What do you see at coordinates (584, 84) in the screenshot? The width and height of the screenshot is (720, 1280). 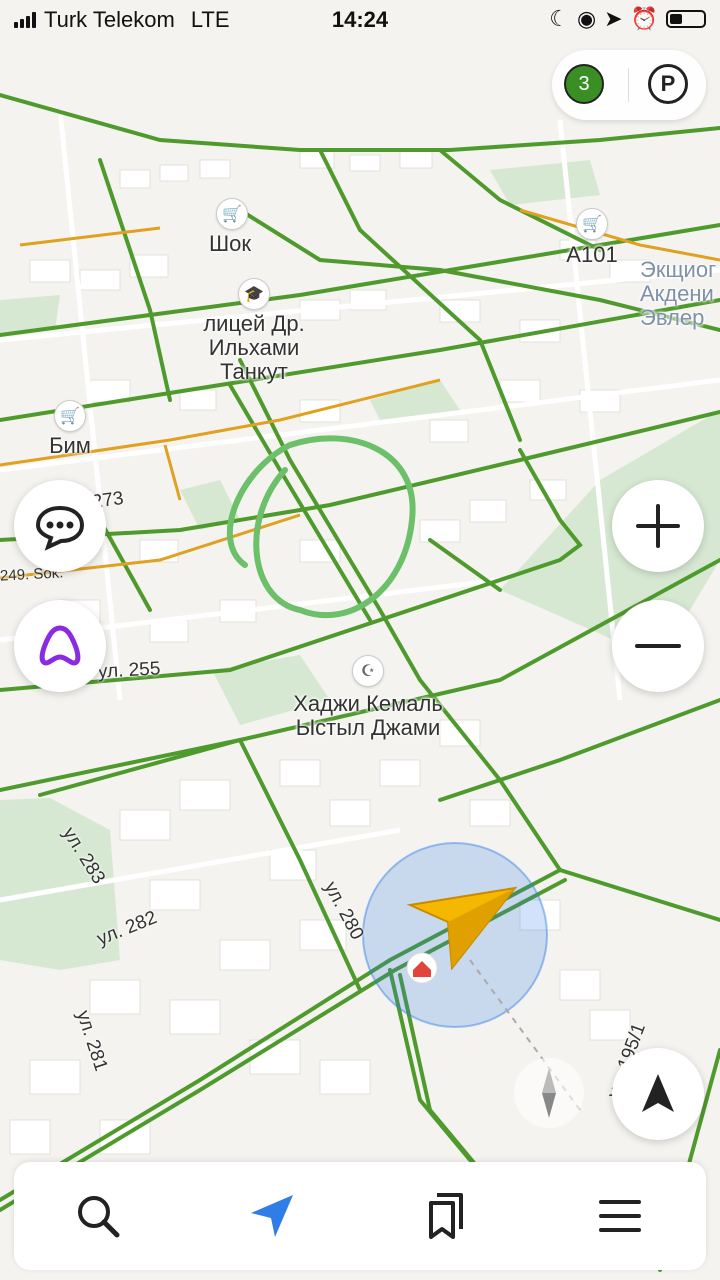 I see `traffic-level-button: 3` at bounding box center [584, 84].